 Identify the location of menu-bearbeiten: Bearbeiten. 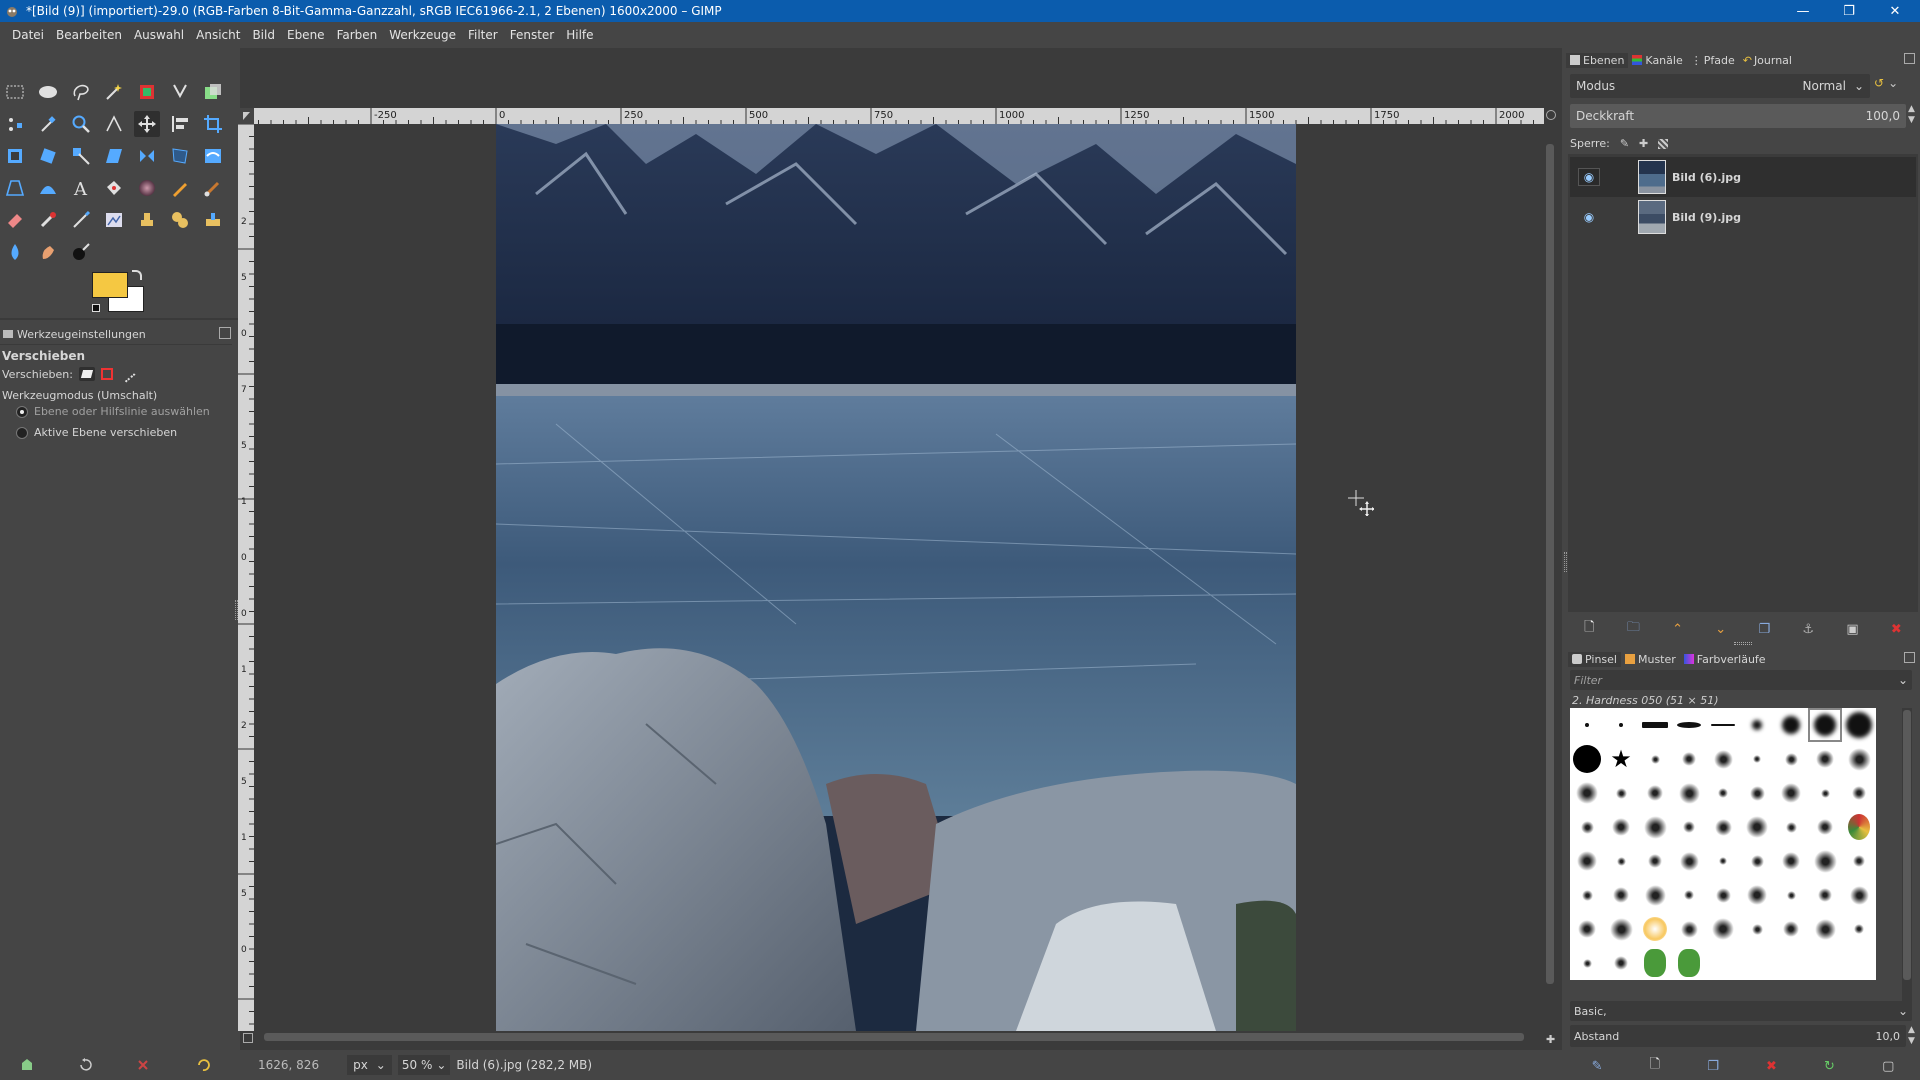
(89, 35).